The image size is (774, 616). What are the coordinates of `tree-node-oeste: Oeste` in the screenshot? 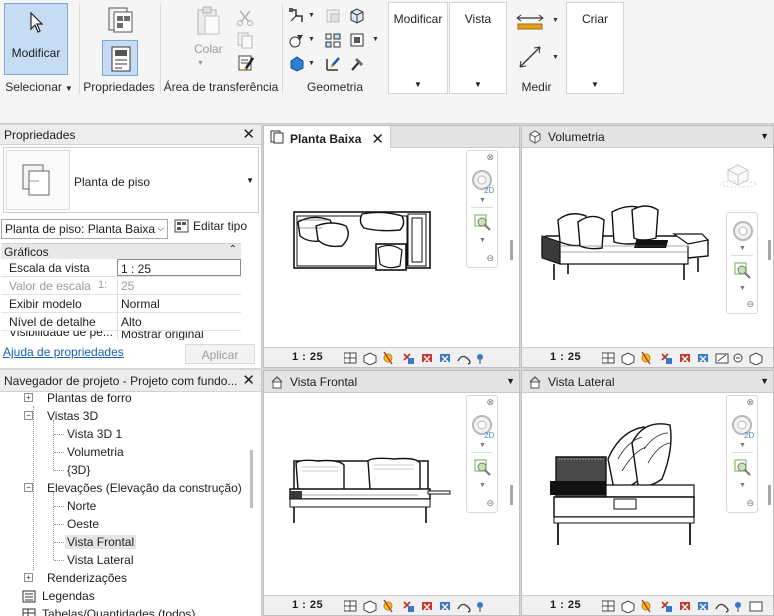 It's located at (125, 524).